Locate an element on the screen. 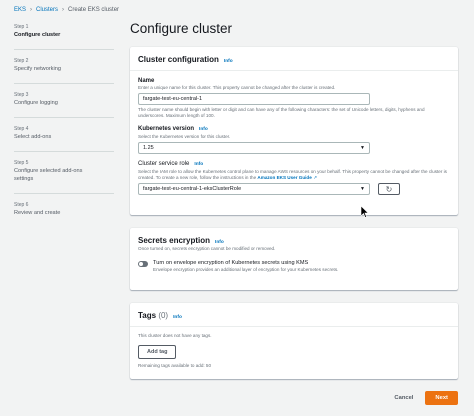  breadcrumb: EKS › Clusters › Create EKS cluster is located at coordinates (66, 10).